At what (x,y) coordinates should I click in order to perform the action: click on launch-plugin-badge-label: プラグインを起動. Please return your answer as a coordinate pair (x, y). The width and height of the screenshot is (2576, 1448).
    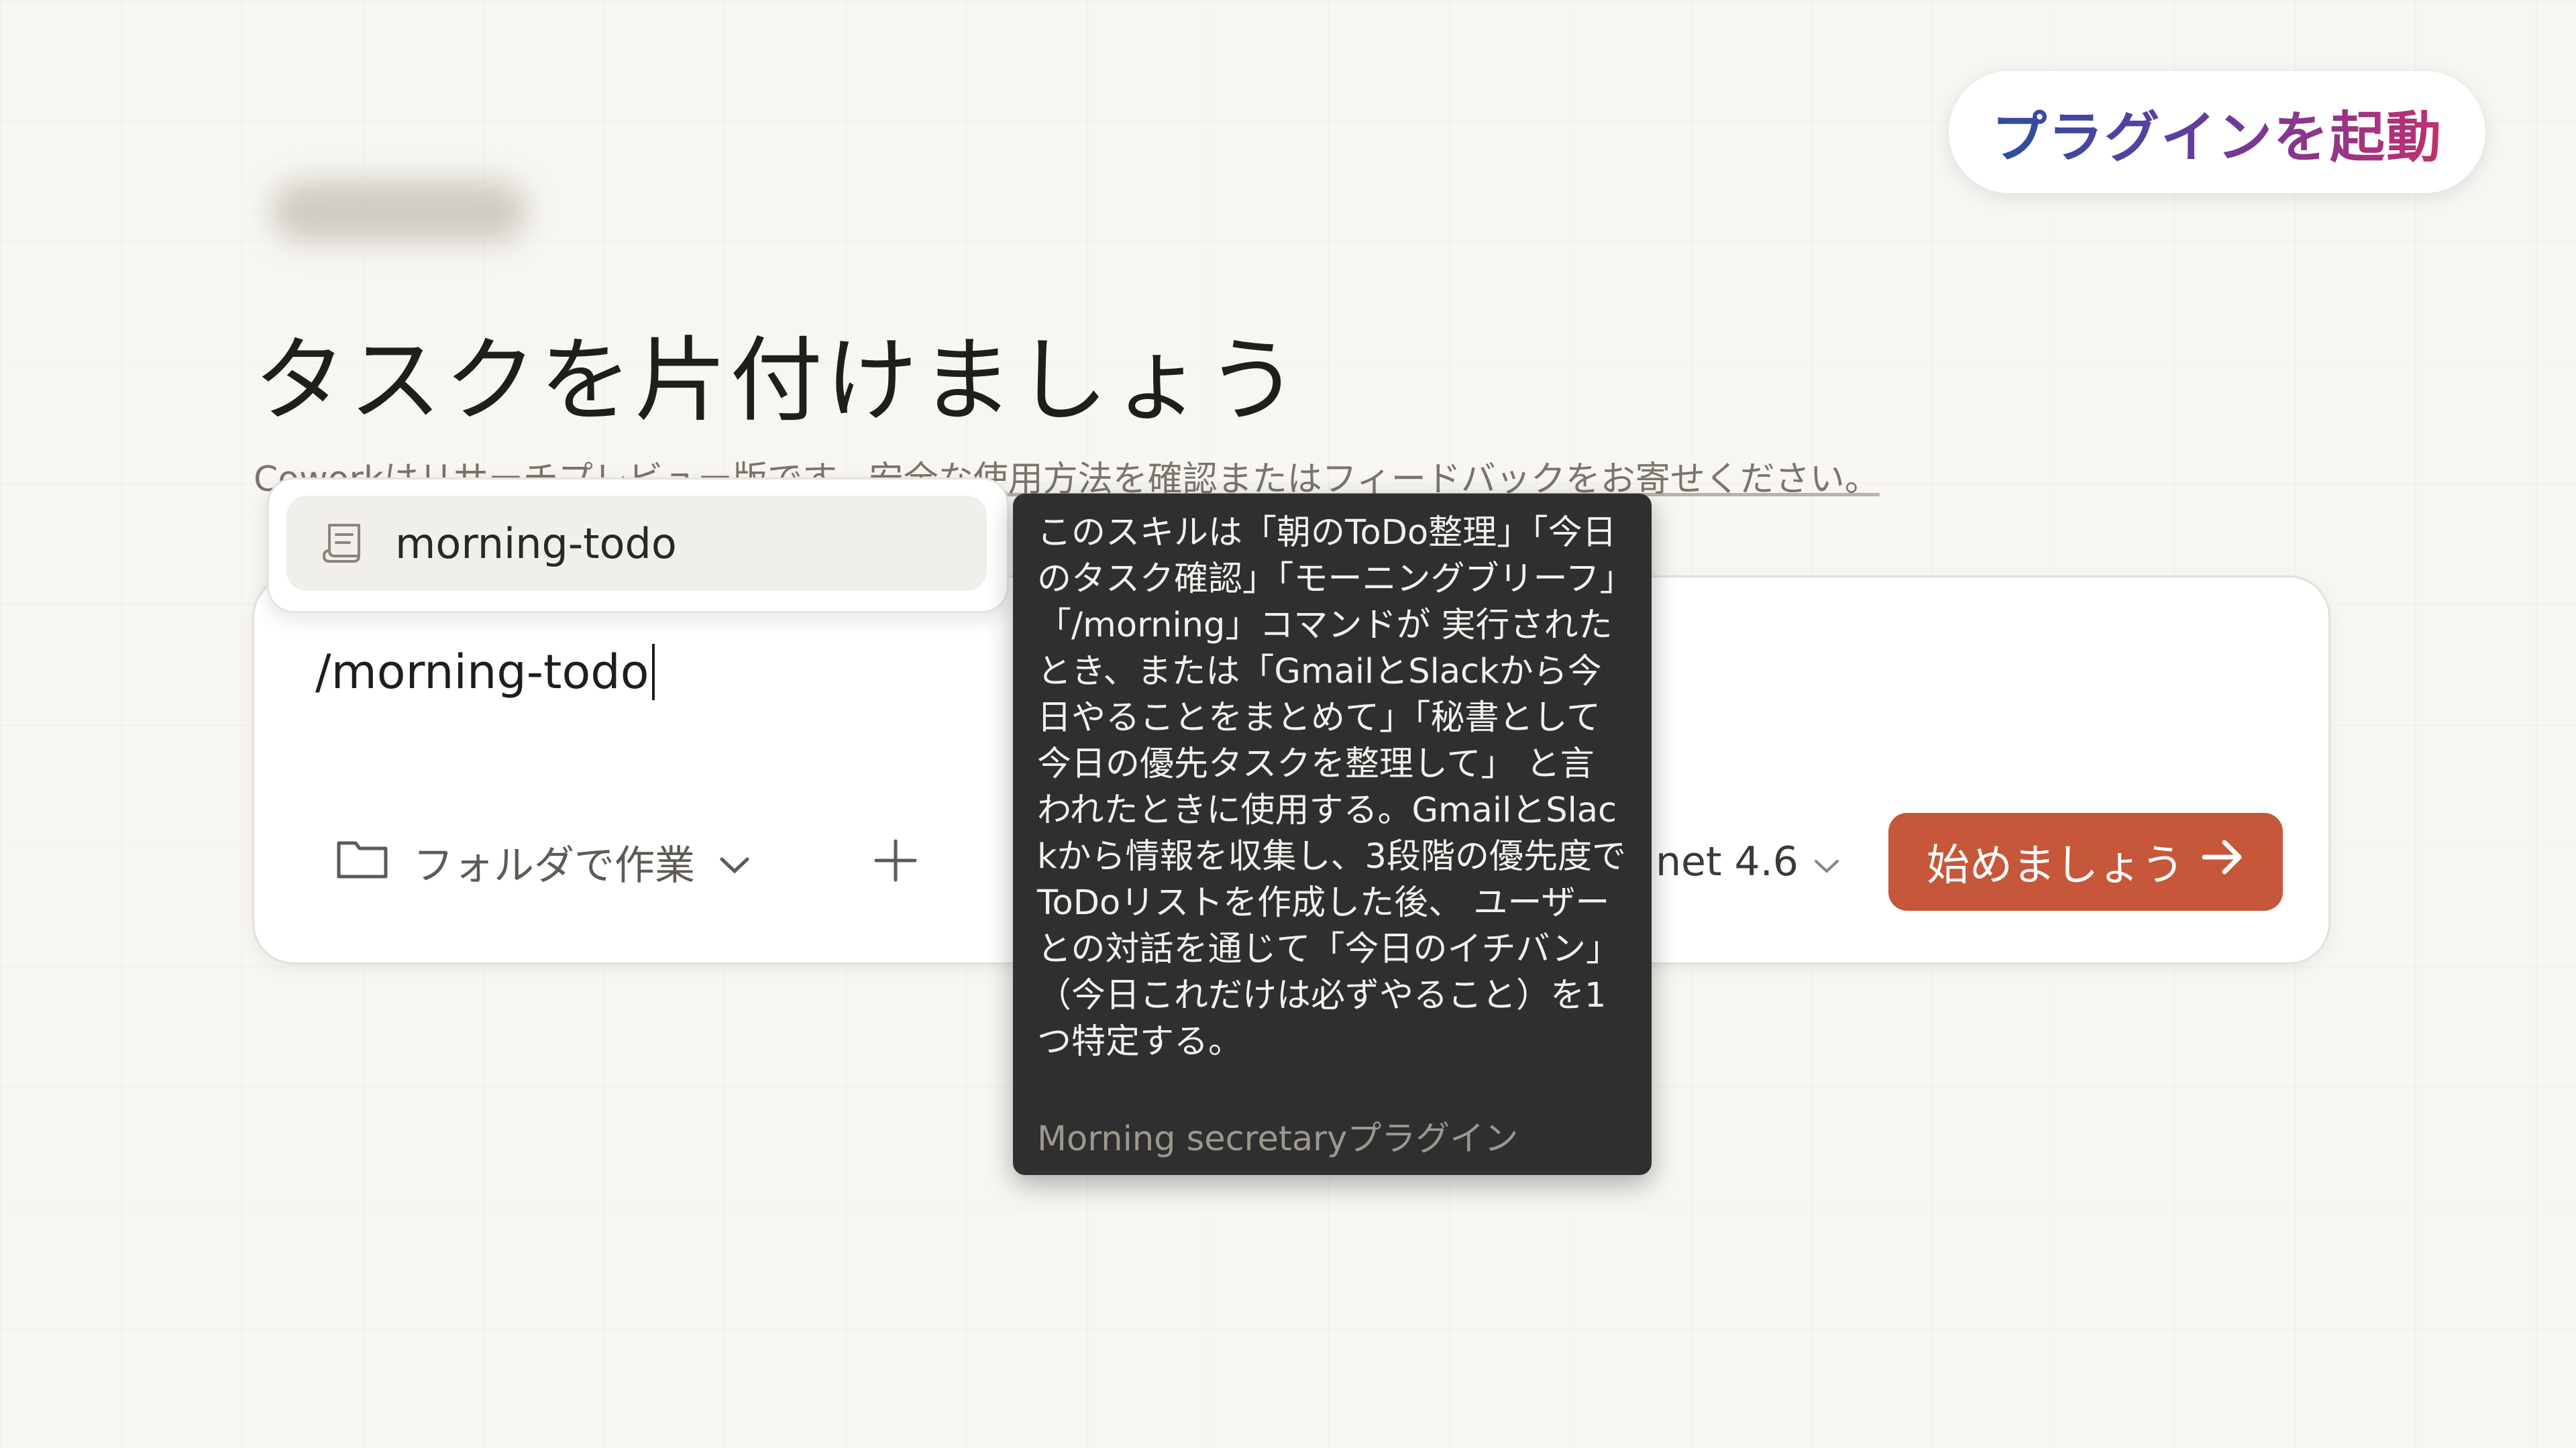
    Looking at the image, I should click on (2217, 132).